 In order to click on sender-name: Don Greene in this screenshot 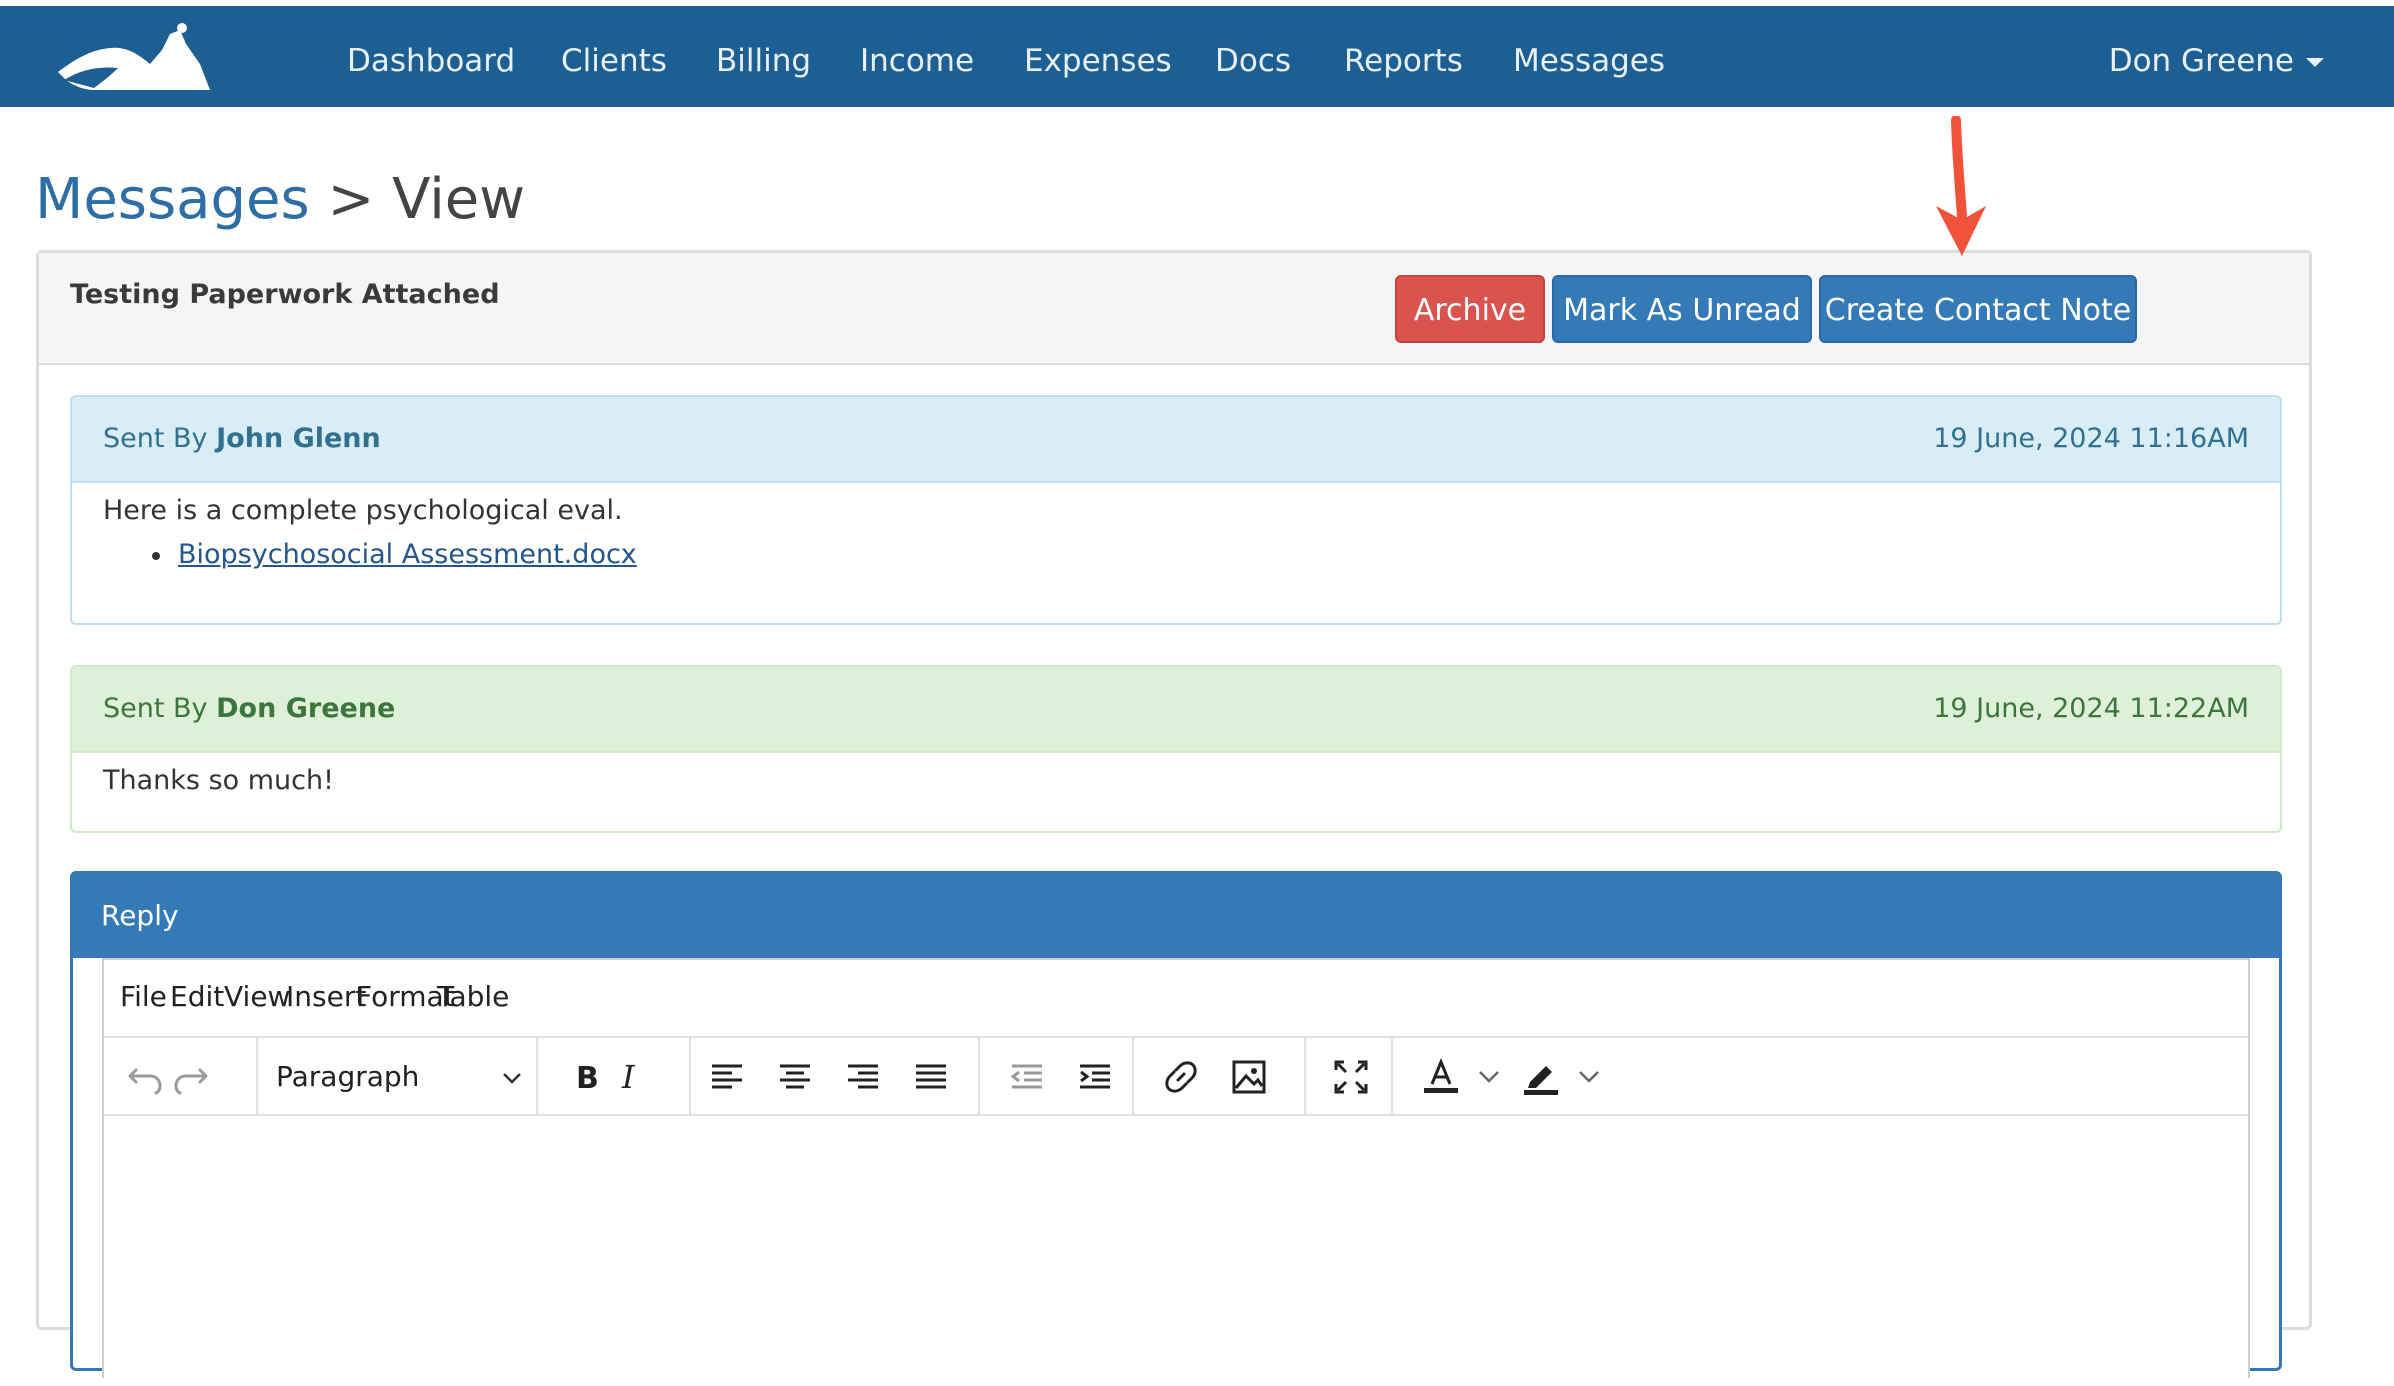, I will do `click(306, 708)`.